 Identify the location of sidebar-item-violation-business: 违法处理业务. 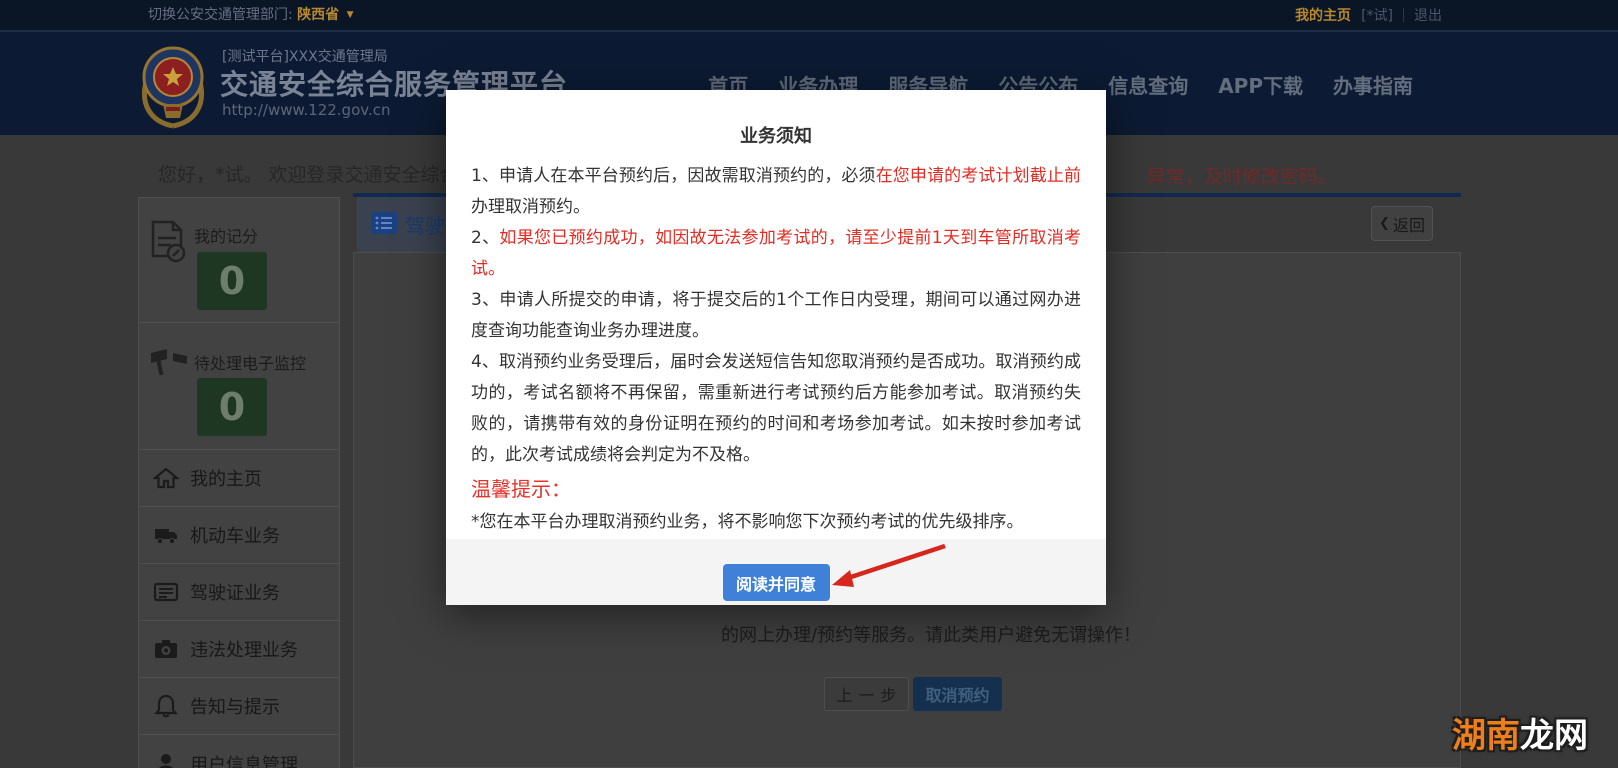
(239, 649).